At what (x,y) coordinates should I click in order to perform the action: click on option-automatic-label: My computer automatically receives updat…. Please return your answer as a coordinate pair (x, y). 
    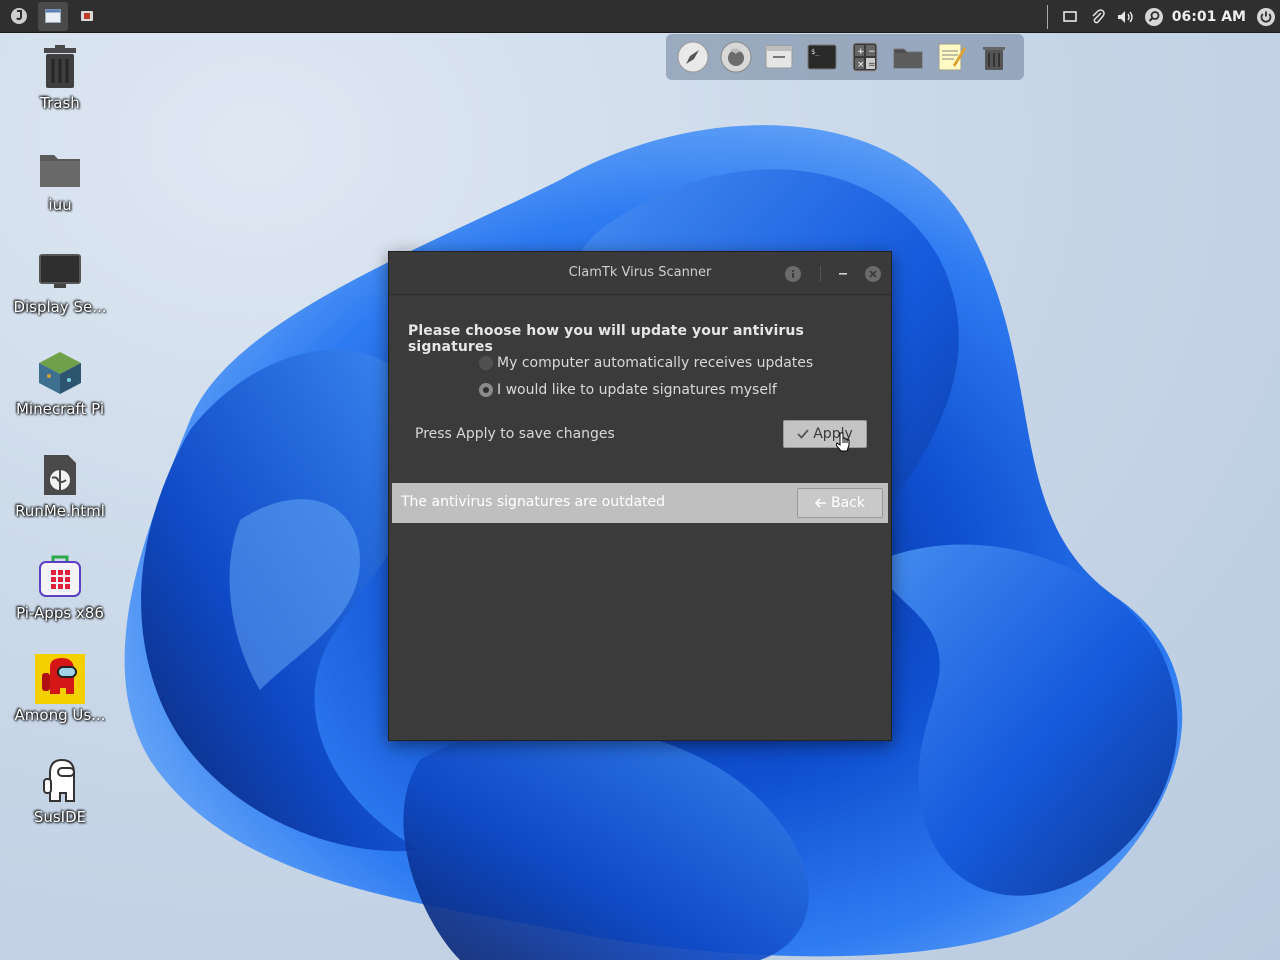
    Looking at the image, I should click on (655, 363).